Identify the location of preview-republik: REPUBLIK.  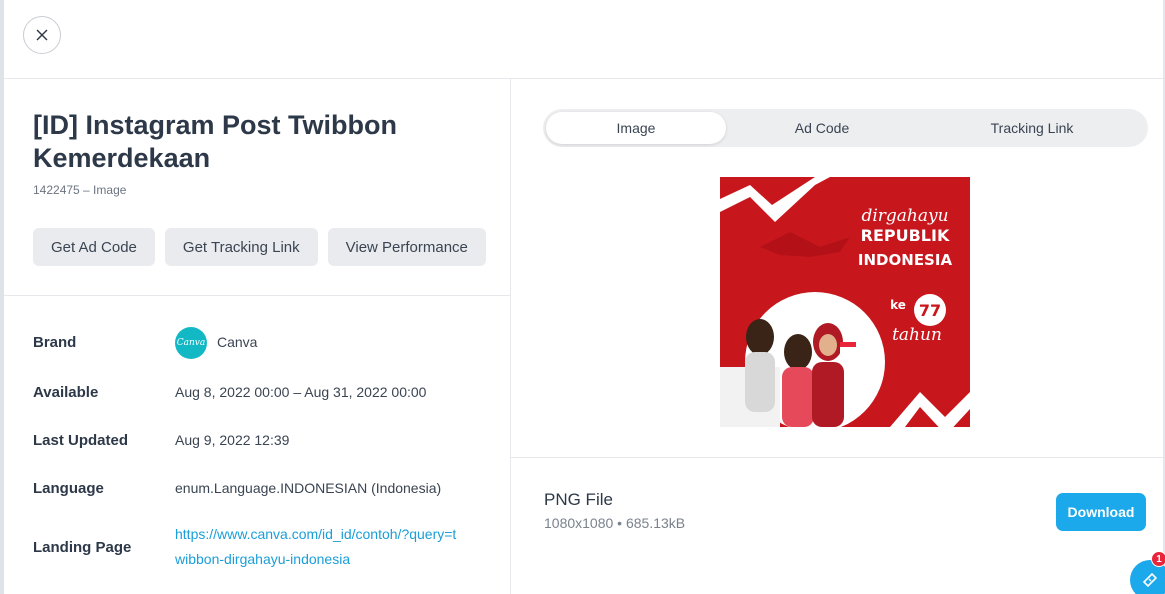
(905, 235).